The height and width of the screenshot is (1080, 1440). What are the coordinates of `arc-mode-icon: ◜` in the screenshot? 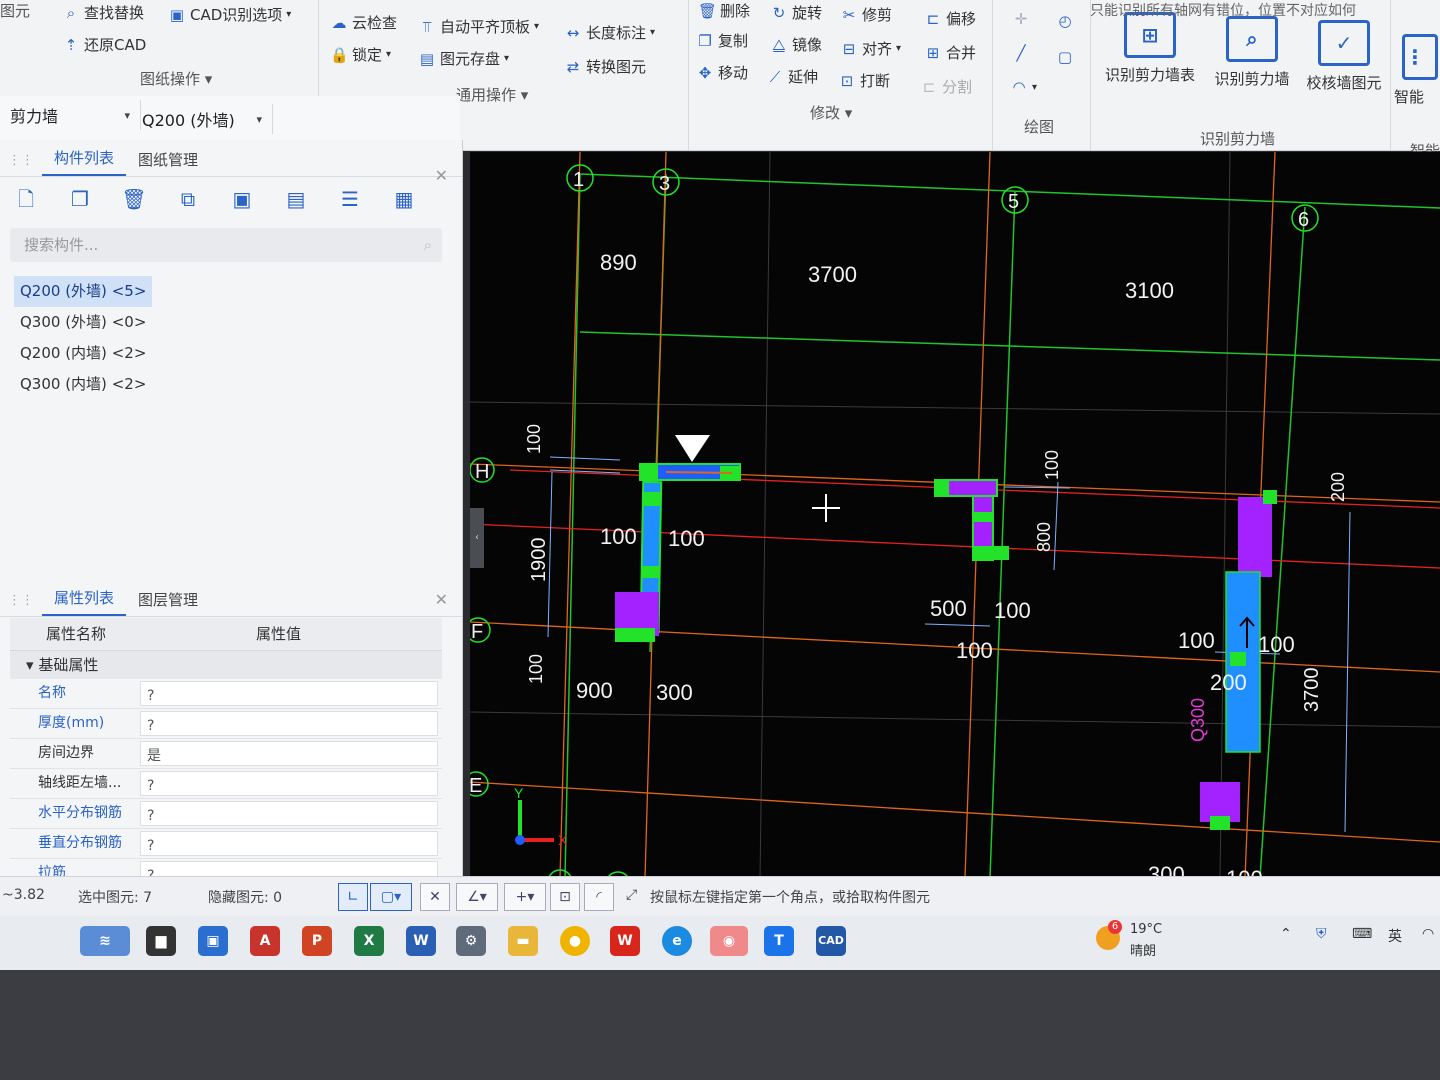 It's located at (599, 897).